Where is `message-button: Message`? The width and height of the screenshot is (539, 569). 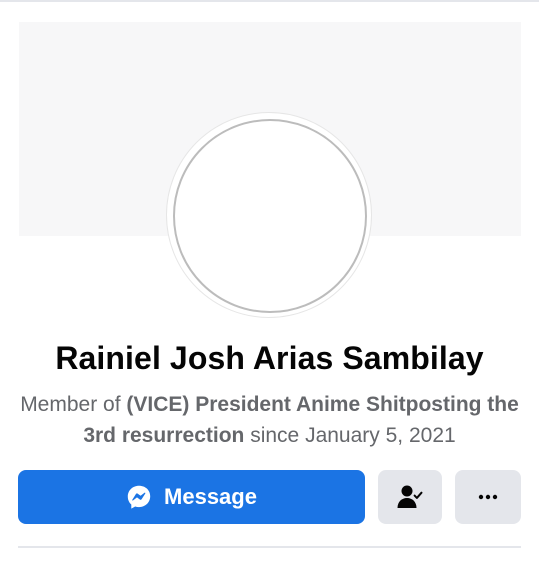 message-button: Message is located at coordinates (191, 497).